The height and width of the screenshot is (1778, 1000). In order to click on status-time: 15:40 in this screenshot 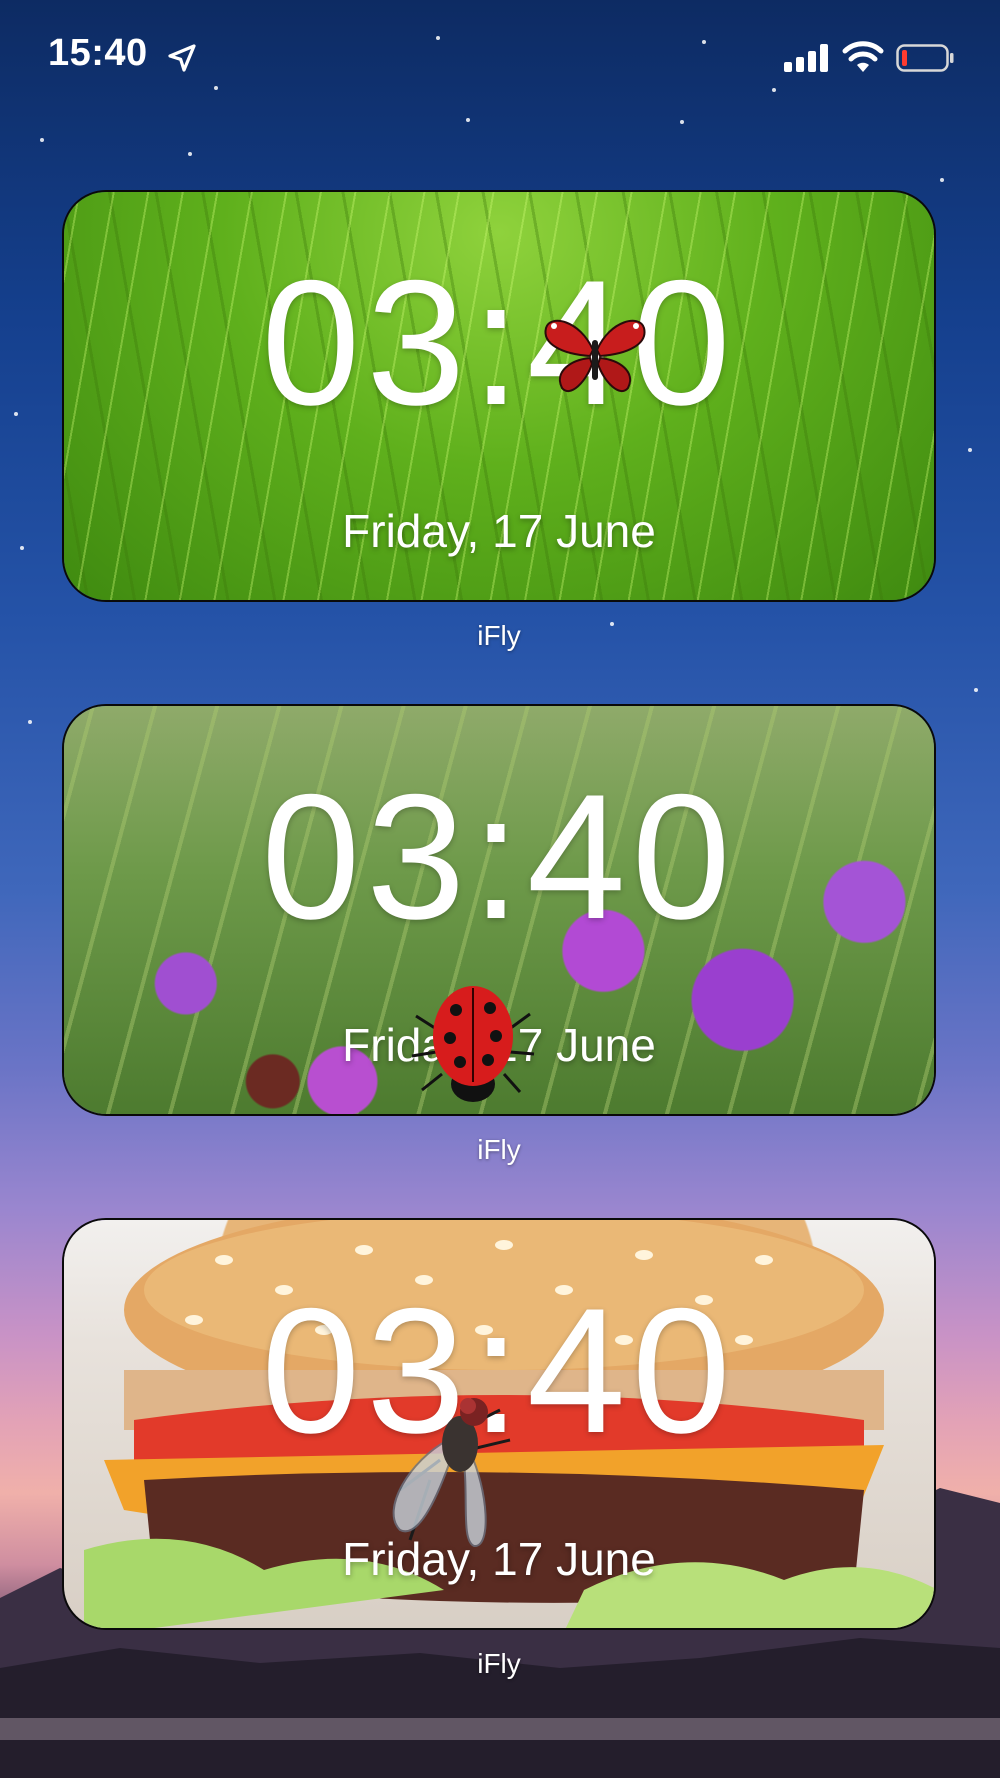, I will do `click(98, 53)`.